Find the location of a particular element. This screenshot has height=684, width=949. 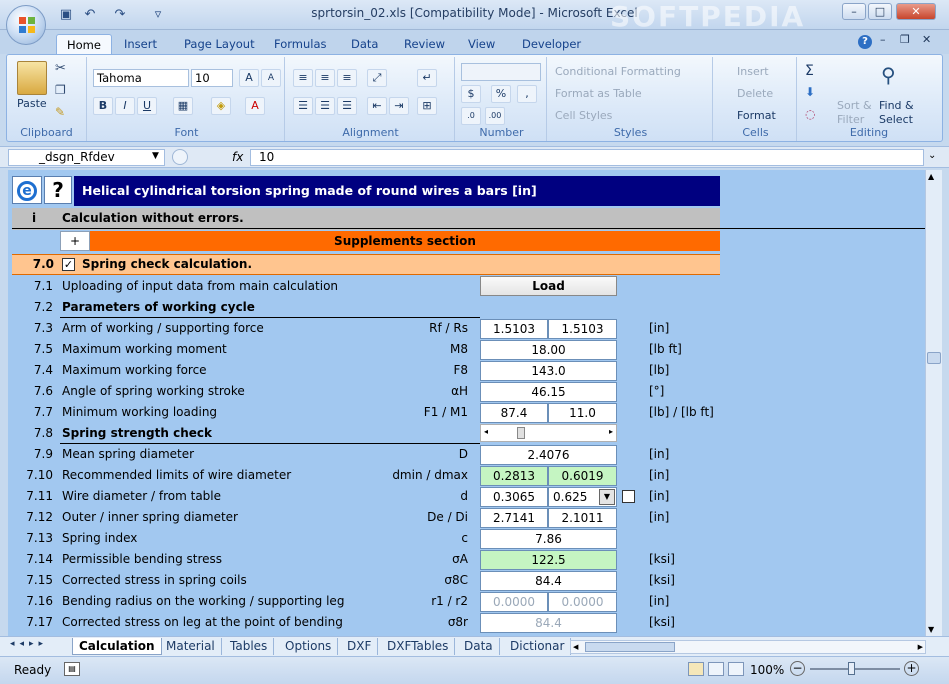

find-icon: ⚲ is located at coordinates (888, 75).